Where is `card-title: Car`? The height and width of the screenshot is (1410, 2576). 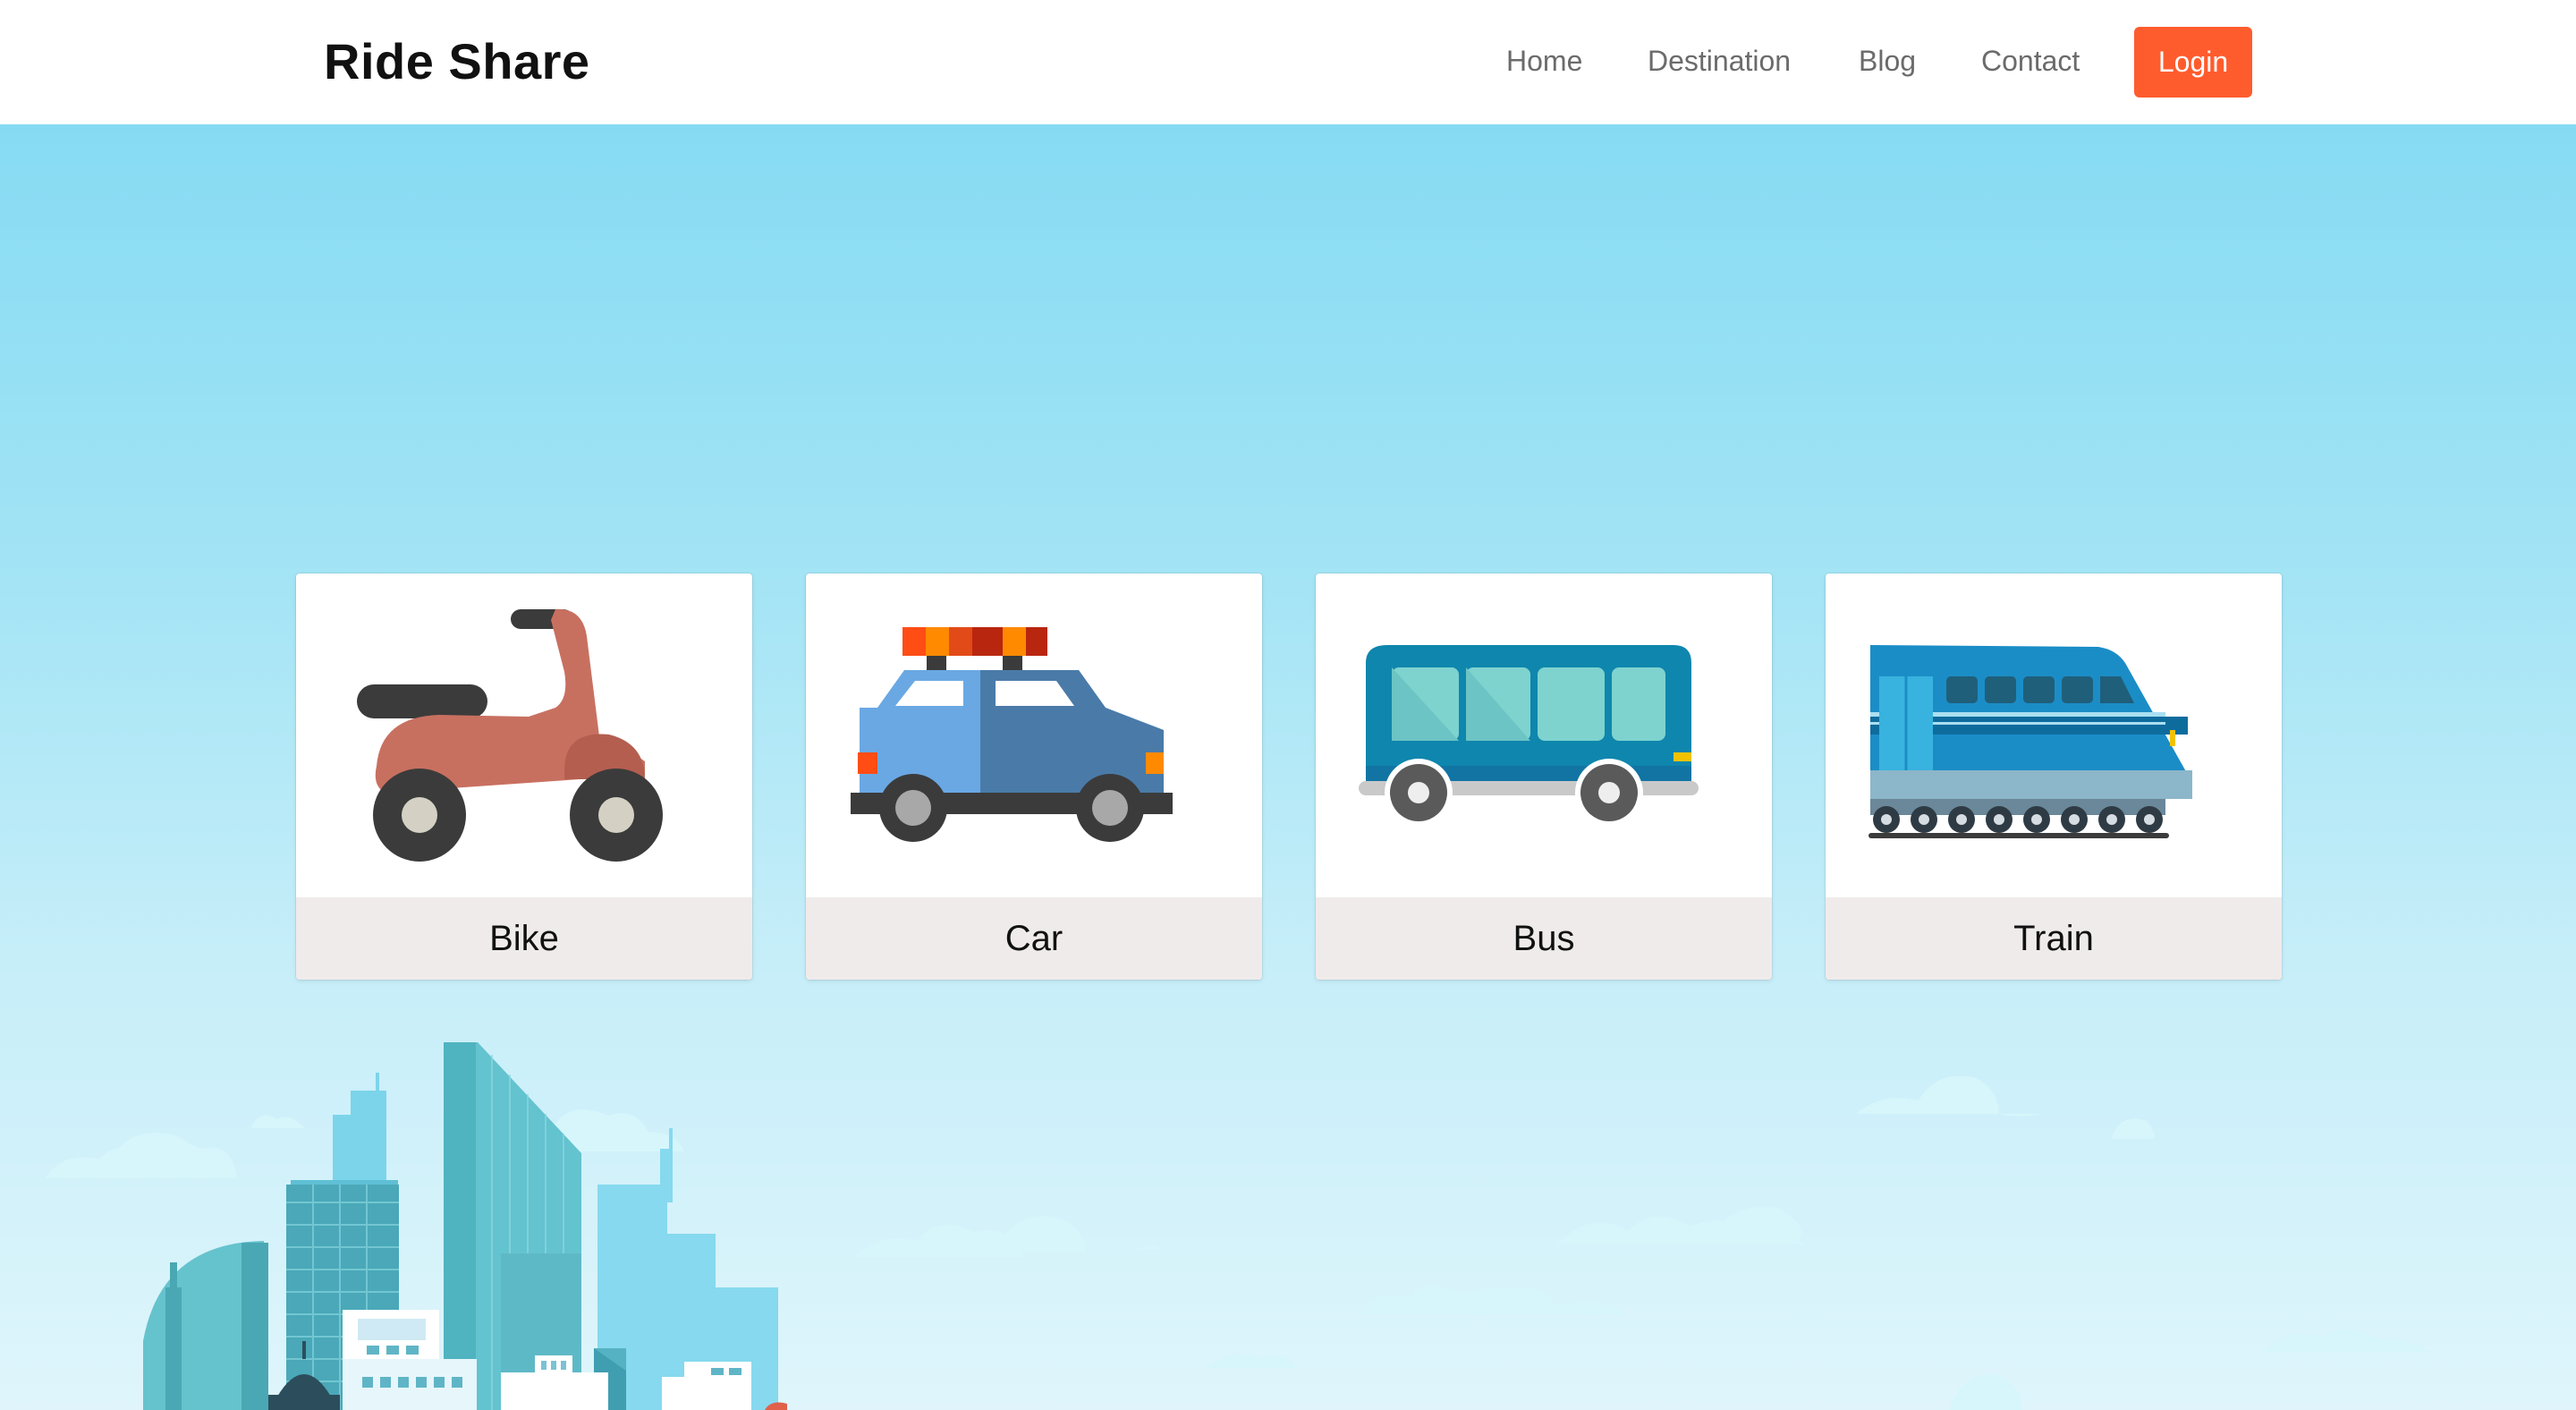
card-title: Car is located at coordinates (1033, 938).